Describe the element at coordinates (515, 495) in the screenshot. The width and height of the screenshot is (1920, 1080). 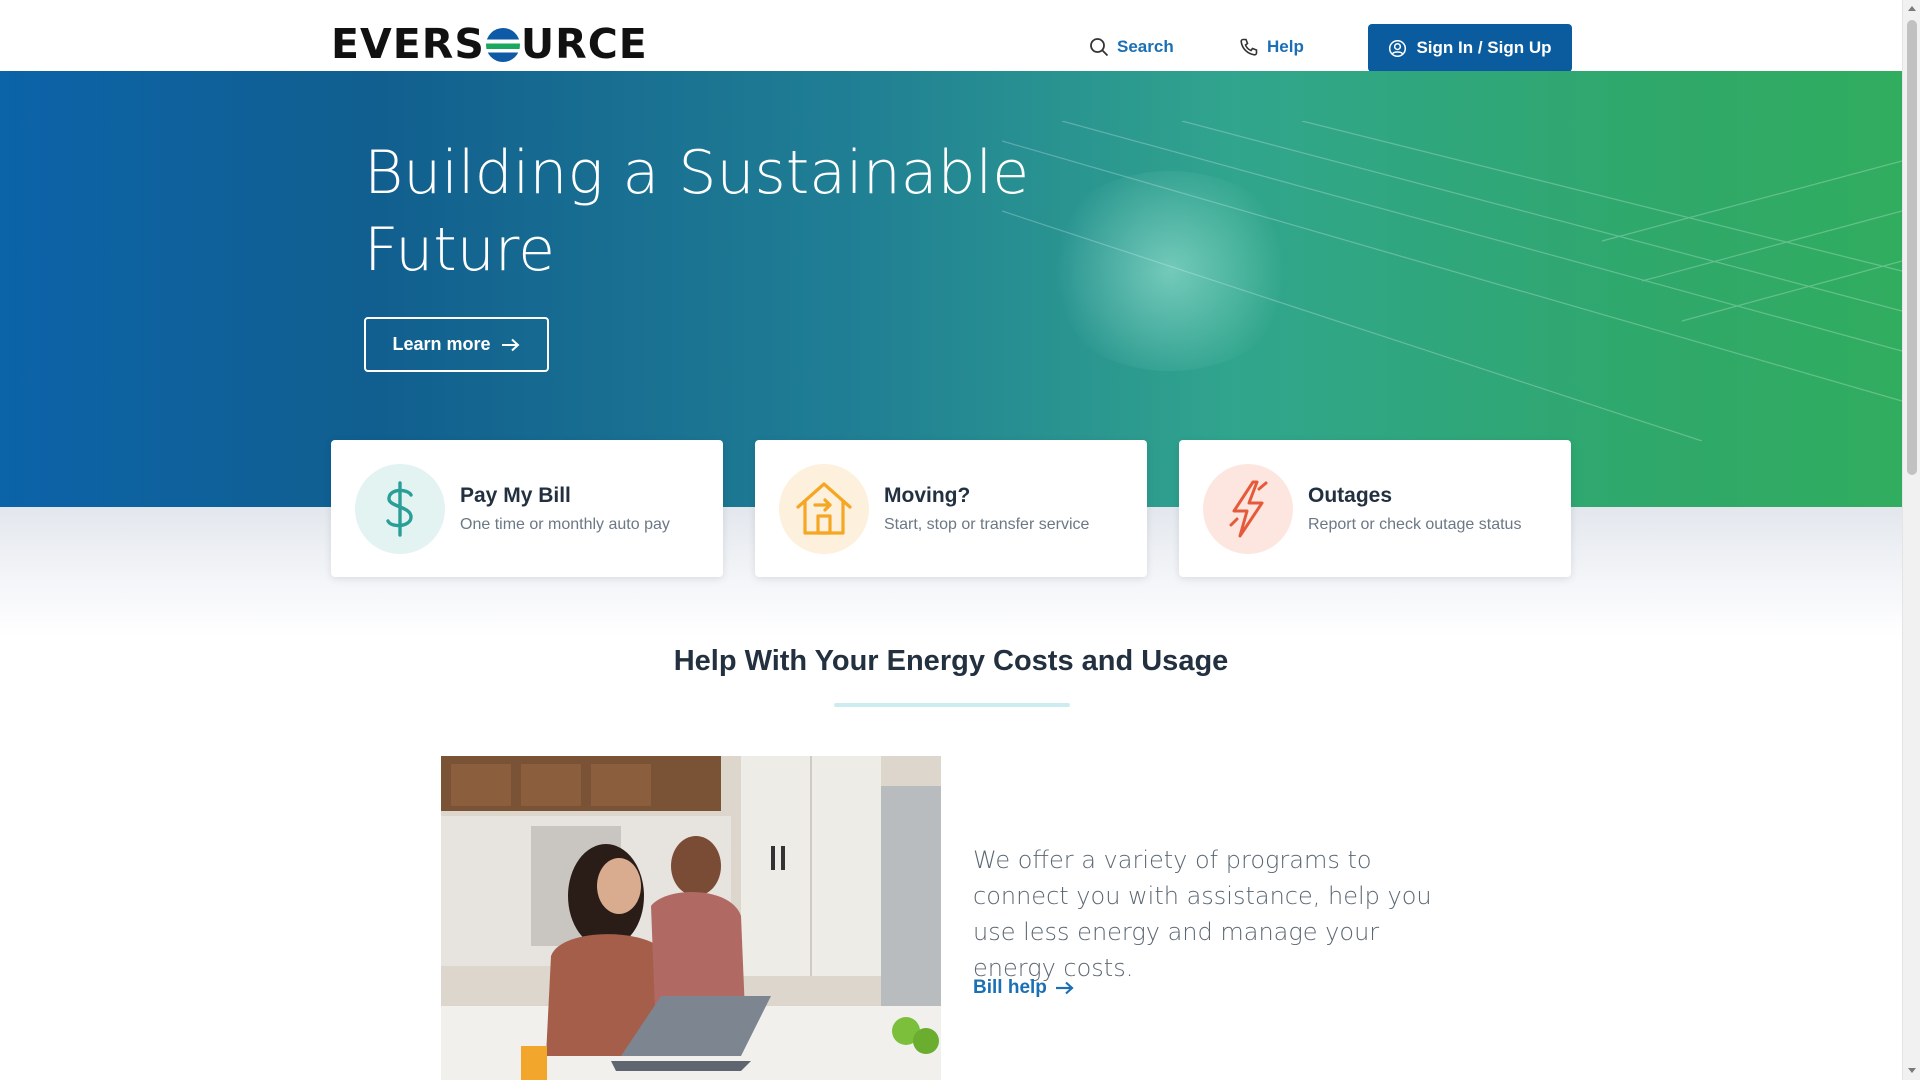
I see `pay-my-bill-title: Pay My Bill` at that location.